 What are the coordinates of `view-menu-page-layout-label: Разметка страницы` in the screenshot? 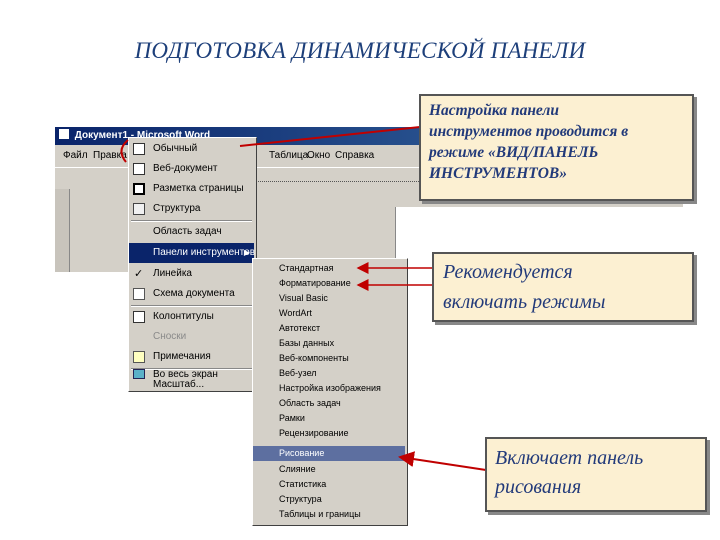 It's located at (198, 188).